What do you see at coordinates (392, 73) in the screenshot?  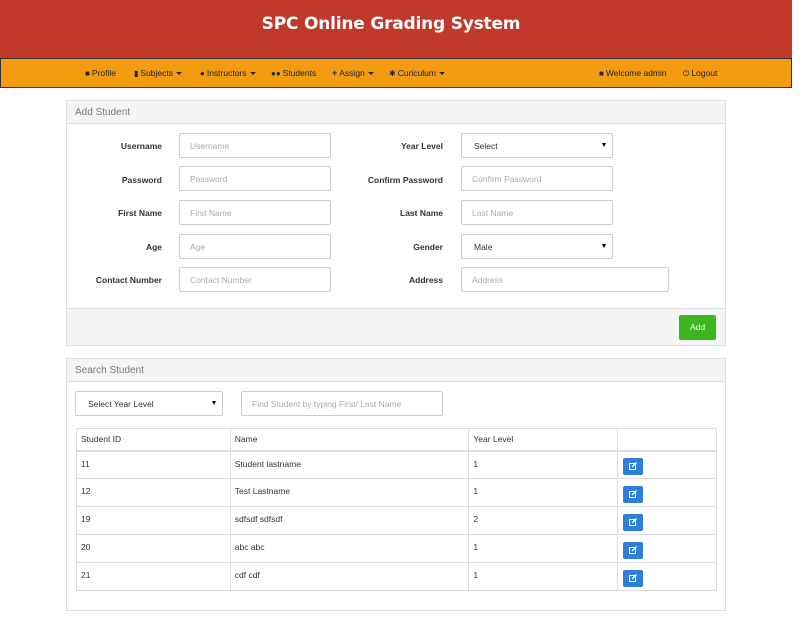 I see `gear-icon: ✱` at bounding box center [392, 73].